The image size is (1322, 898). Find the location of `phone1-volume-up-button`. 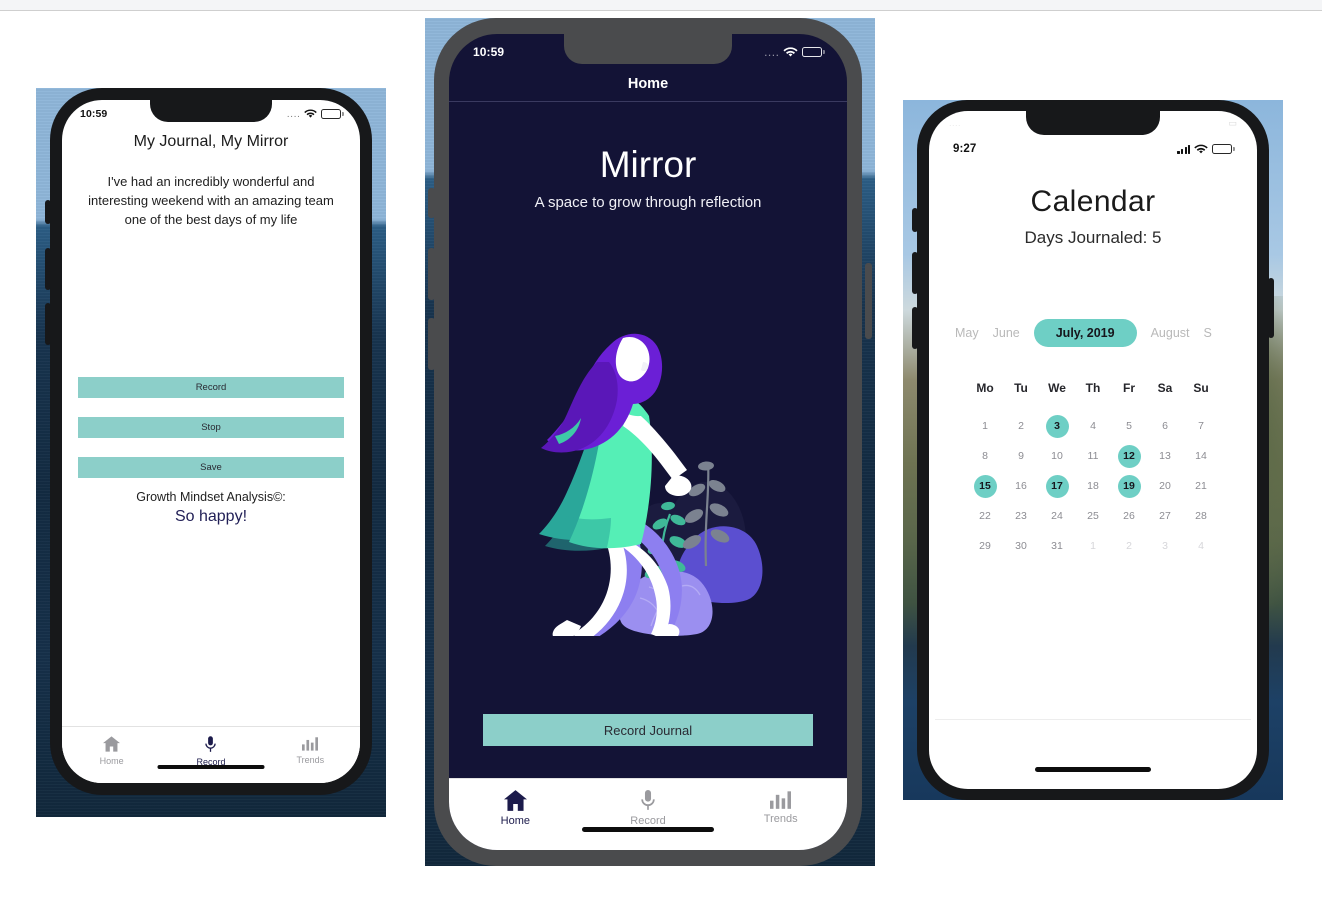

phone1-volume-up-button is located at coordinates (48, 269).